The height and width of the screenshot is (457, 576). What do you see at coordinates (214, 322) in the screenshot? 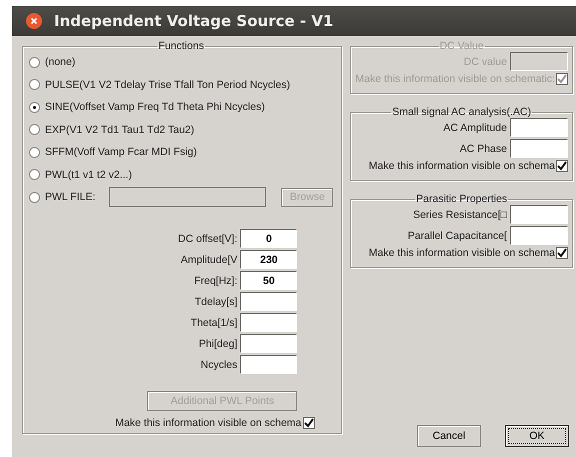
I see `field-label: Theta[1/s]` at bounding box center [214, 322].